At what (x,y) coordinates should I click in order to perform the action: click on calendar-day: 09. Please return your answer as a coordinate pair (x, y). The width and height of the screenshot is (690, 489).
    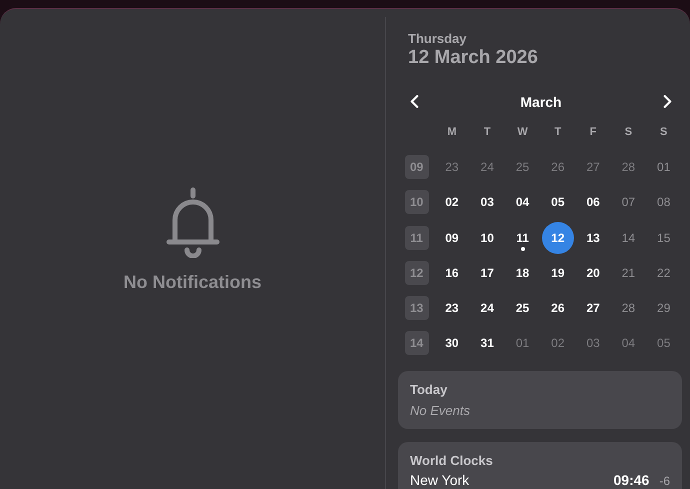
    Looking at the image, I should click on (452, 238).